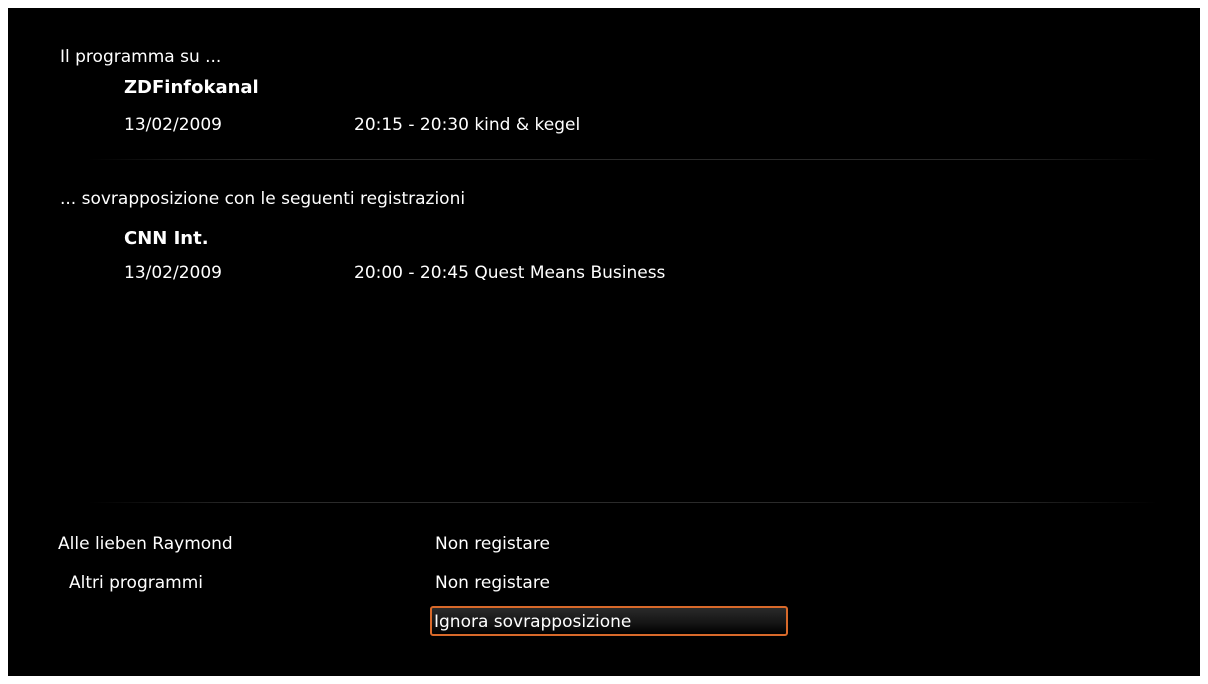 This screenshot has height=684, width=1208. What do you see at coordinates (623, 159) in the screenshot?
I see `section-divider` at bounding box center [623, 159].